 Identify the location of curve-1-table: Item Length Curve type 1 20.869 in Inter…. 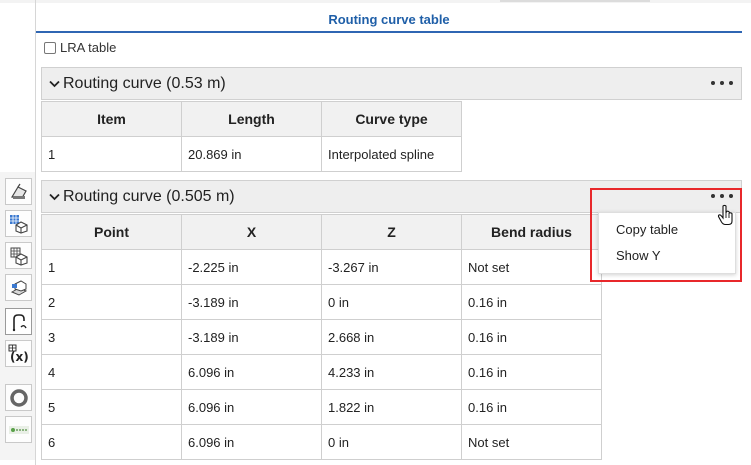
(251, 136).